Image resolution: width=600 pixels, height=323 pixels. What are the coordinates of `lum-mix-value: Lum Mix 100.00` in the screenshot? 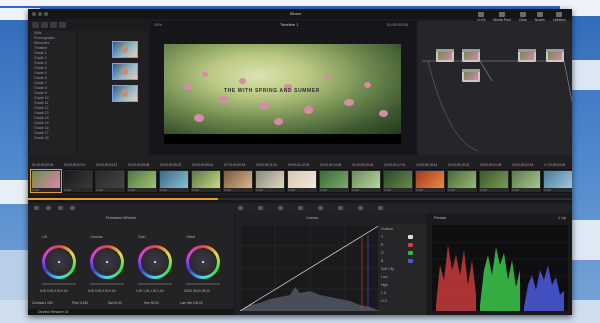 It's located at (191, 303).